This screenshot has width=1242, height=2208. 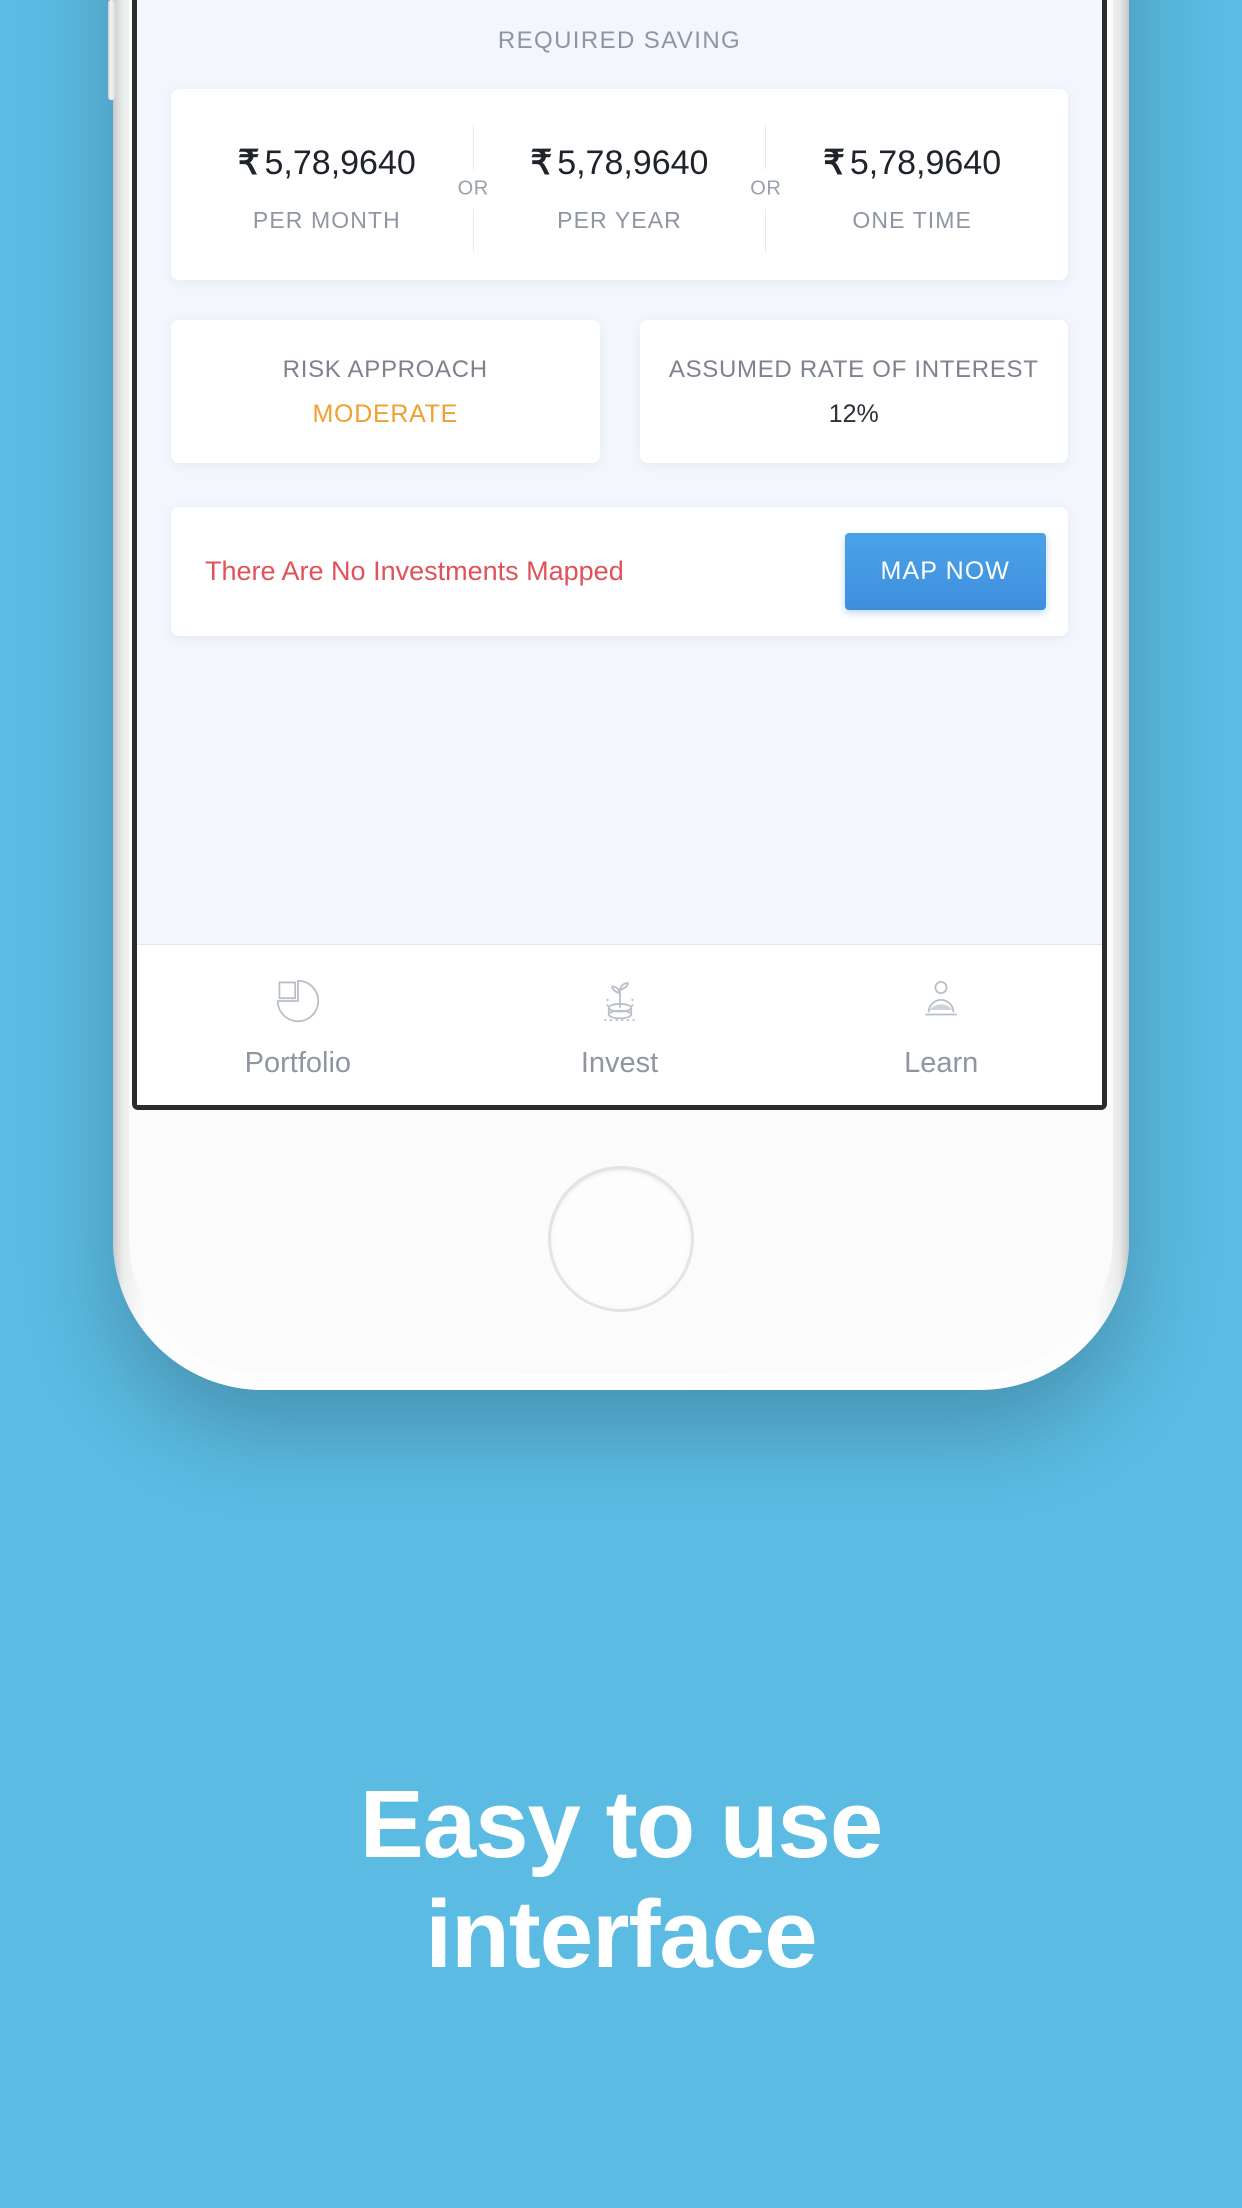 I want to click on interest-rate-label: ASSUMED RATE OF INTEREST, so click(x=853, y=369).